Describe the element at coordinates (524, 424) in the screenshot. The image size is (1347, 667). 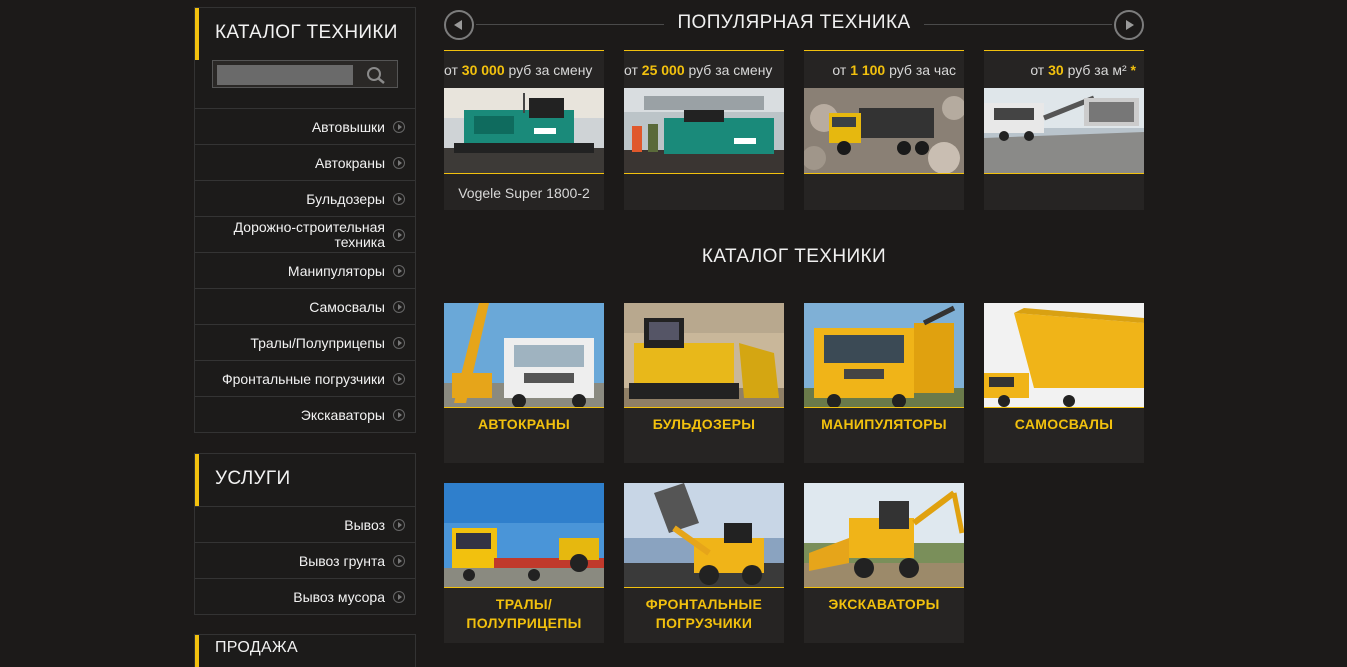
I see `catalog-card-label: АВТОКРАНЫ` at that location.